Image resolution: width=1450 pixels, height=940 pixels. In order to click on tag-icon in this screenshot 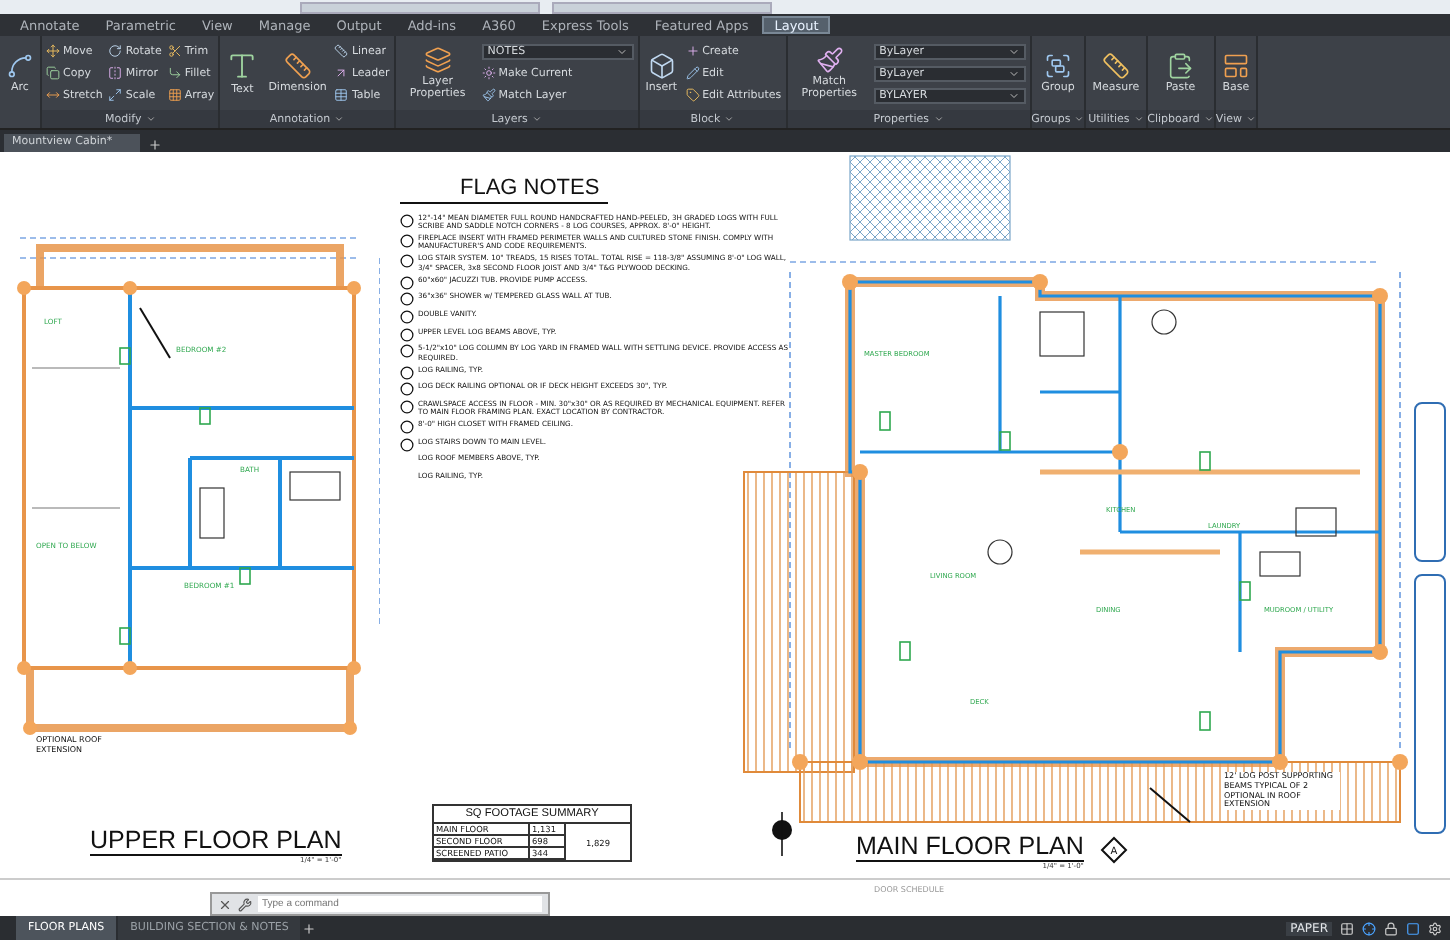, I will do `click(692, 95)`.